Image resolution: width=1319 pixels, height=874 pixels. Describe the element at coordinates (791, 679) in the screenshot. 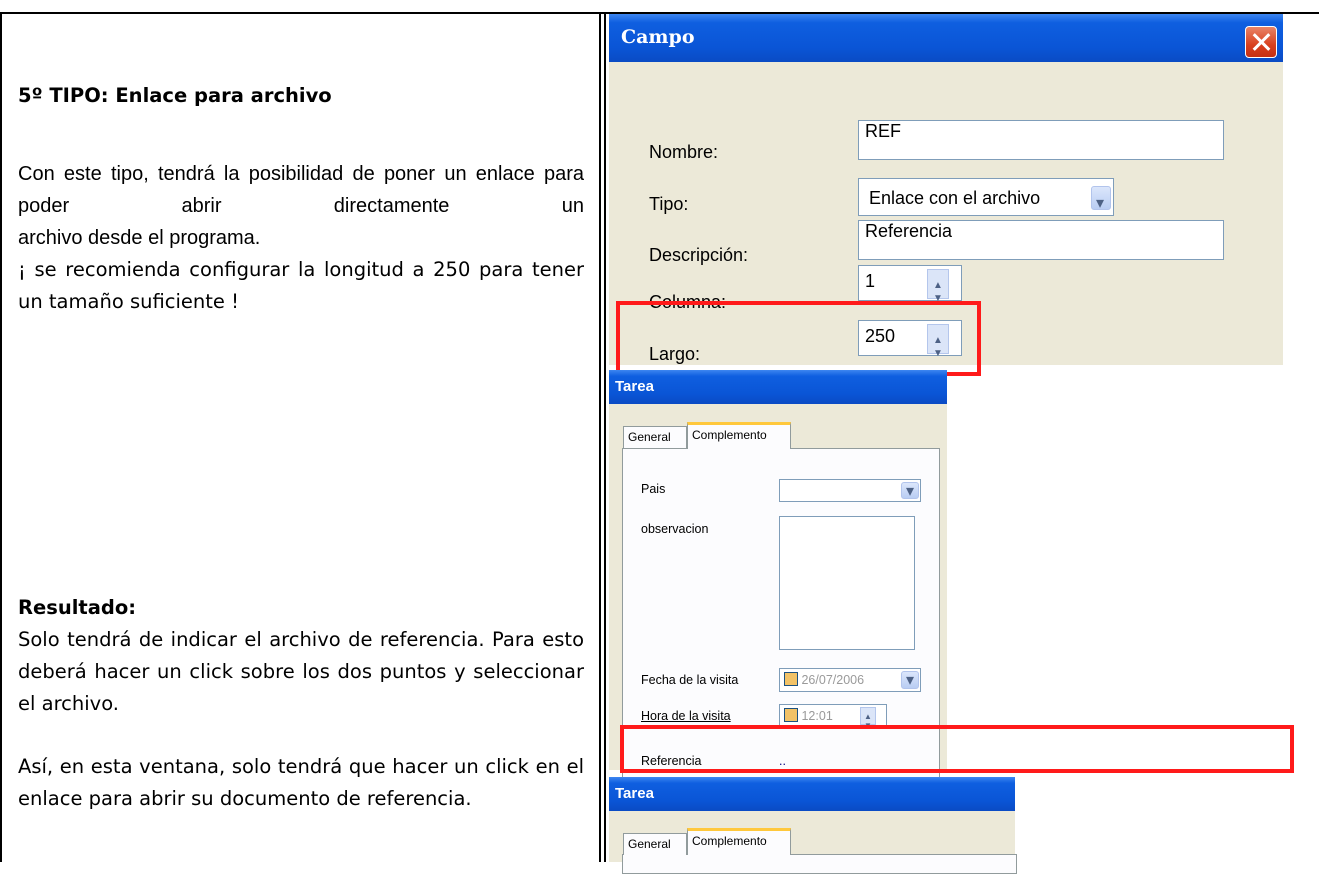

I see `fecha-checkbox` at that location.